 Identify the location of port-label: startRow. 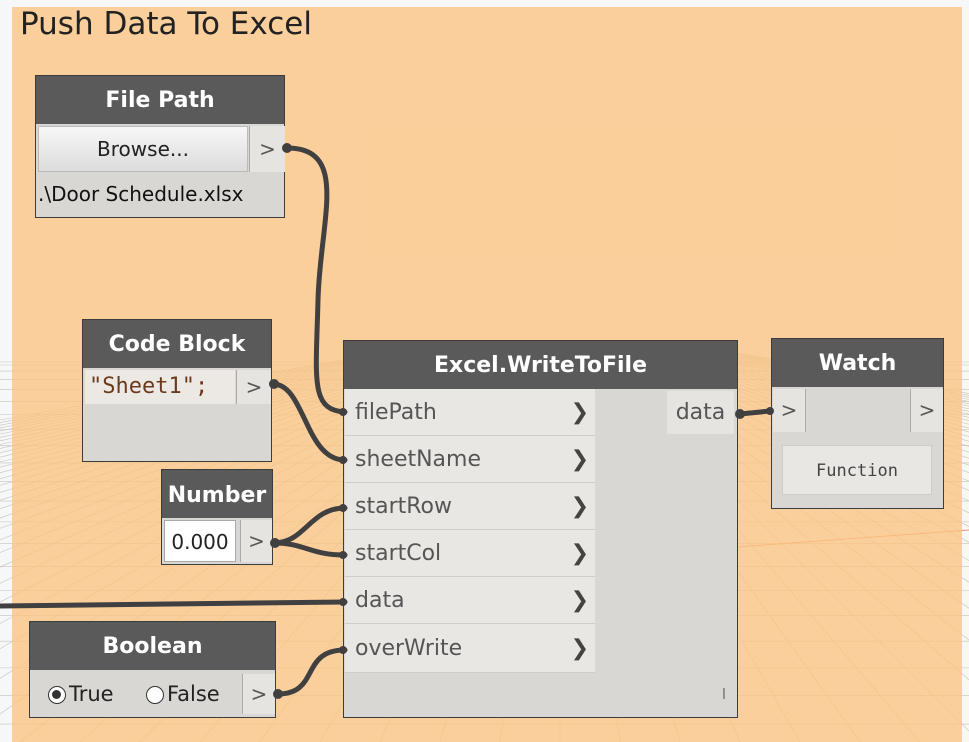
(403, 506).